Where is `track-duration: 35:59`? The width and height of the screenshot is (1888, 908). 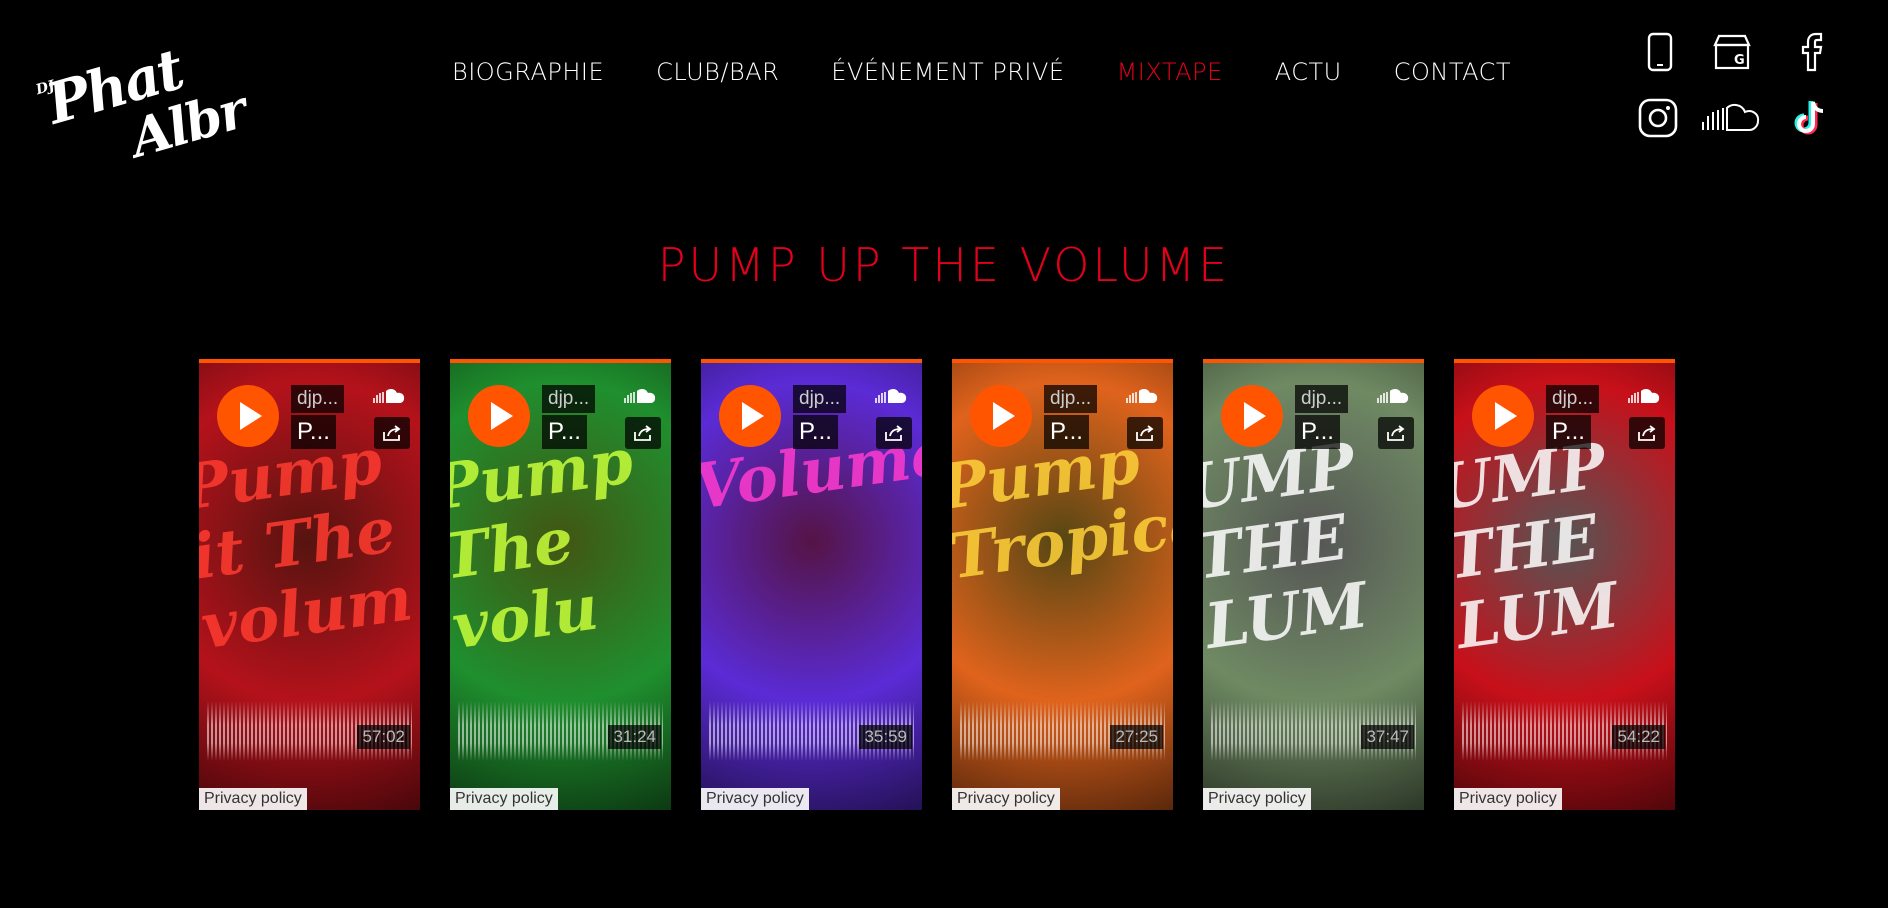 track-duration: 35:59 is located at coordinates (885, 737).